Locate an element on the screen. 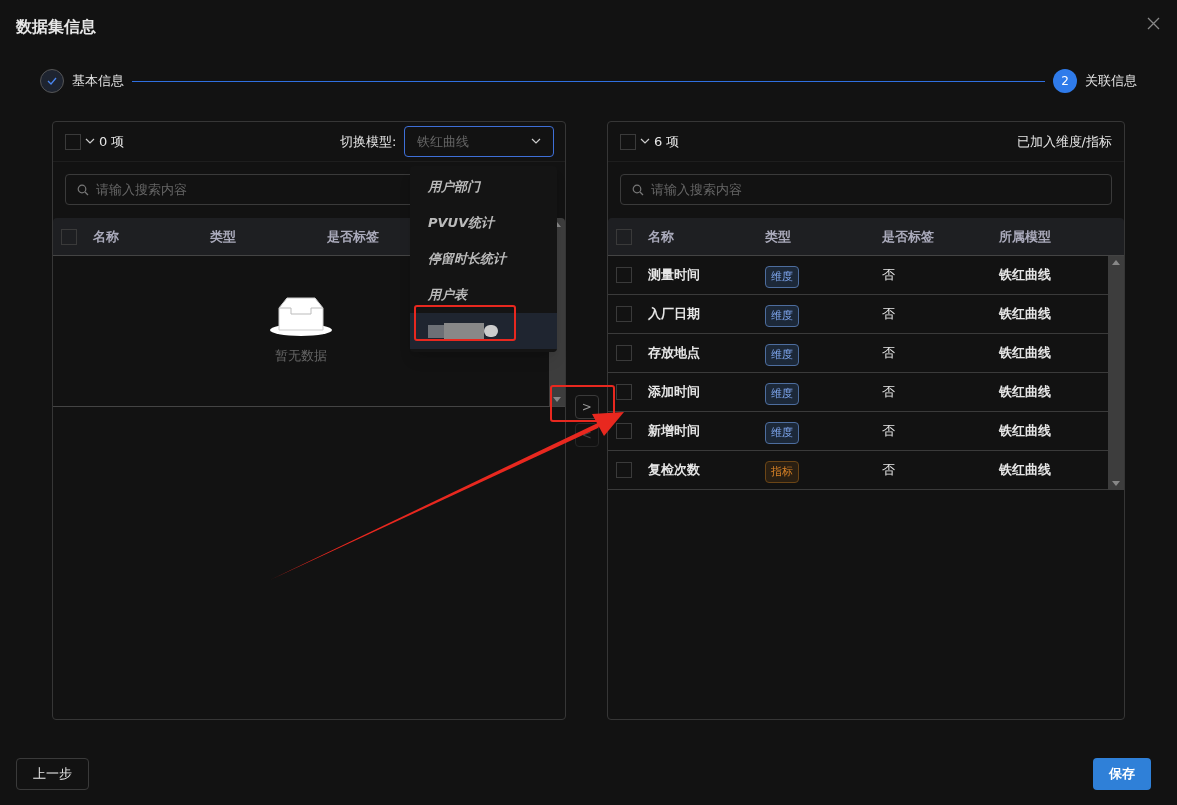  save-button: 保存 is located at coordinates (1122, 774).